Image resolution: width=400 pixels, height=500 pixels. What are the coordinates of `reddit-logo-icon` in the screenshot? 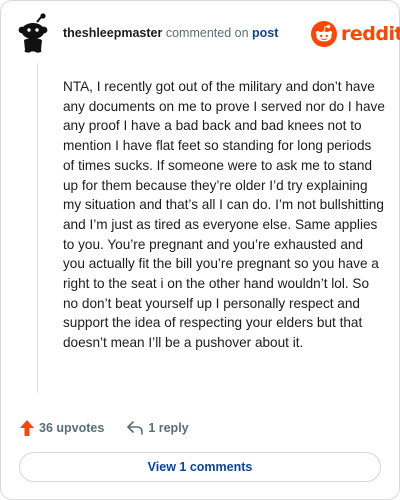 It's located at (324, 34).